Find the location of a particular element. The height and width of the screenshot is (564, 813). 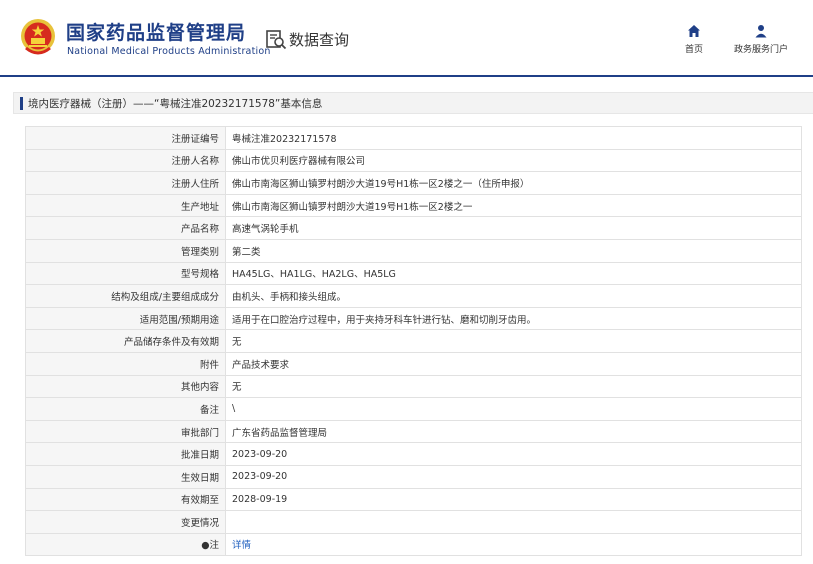

field-label: 管理类别 is located at coordinates (125, 250).